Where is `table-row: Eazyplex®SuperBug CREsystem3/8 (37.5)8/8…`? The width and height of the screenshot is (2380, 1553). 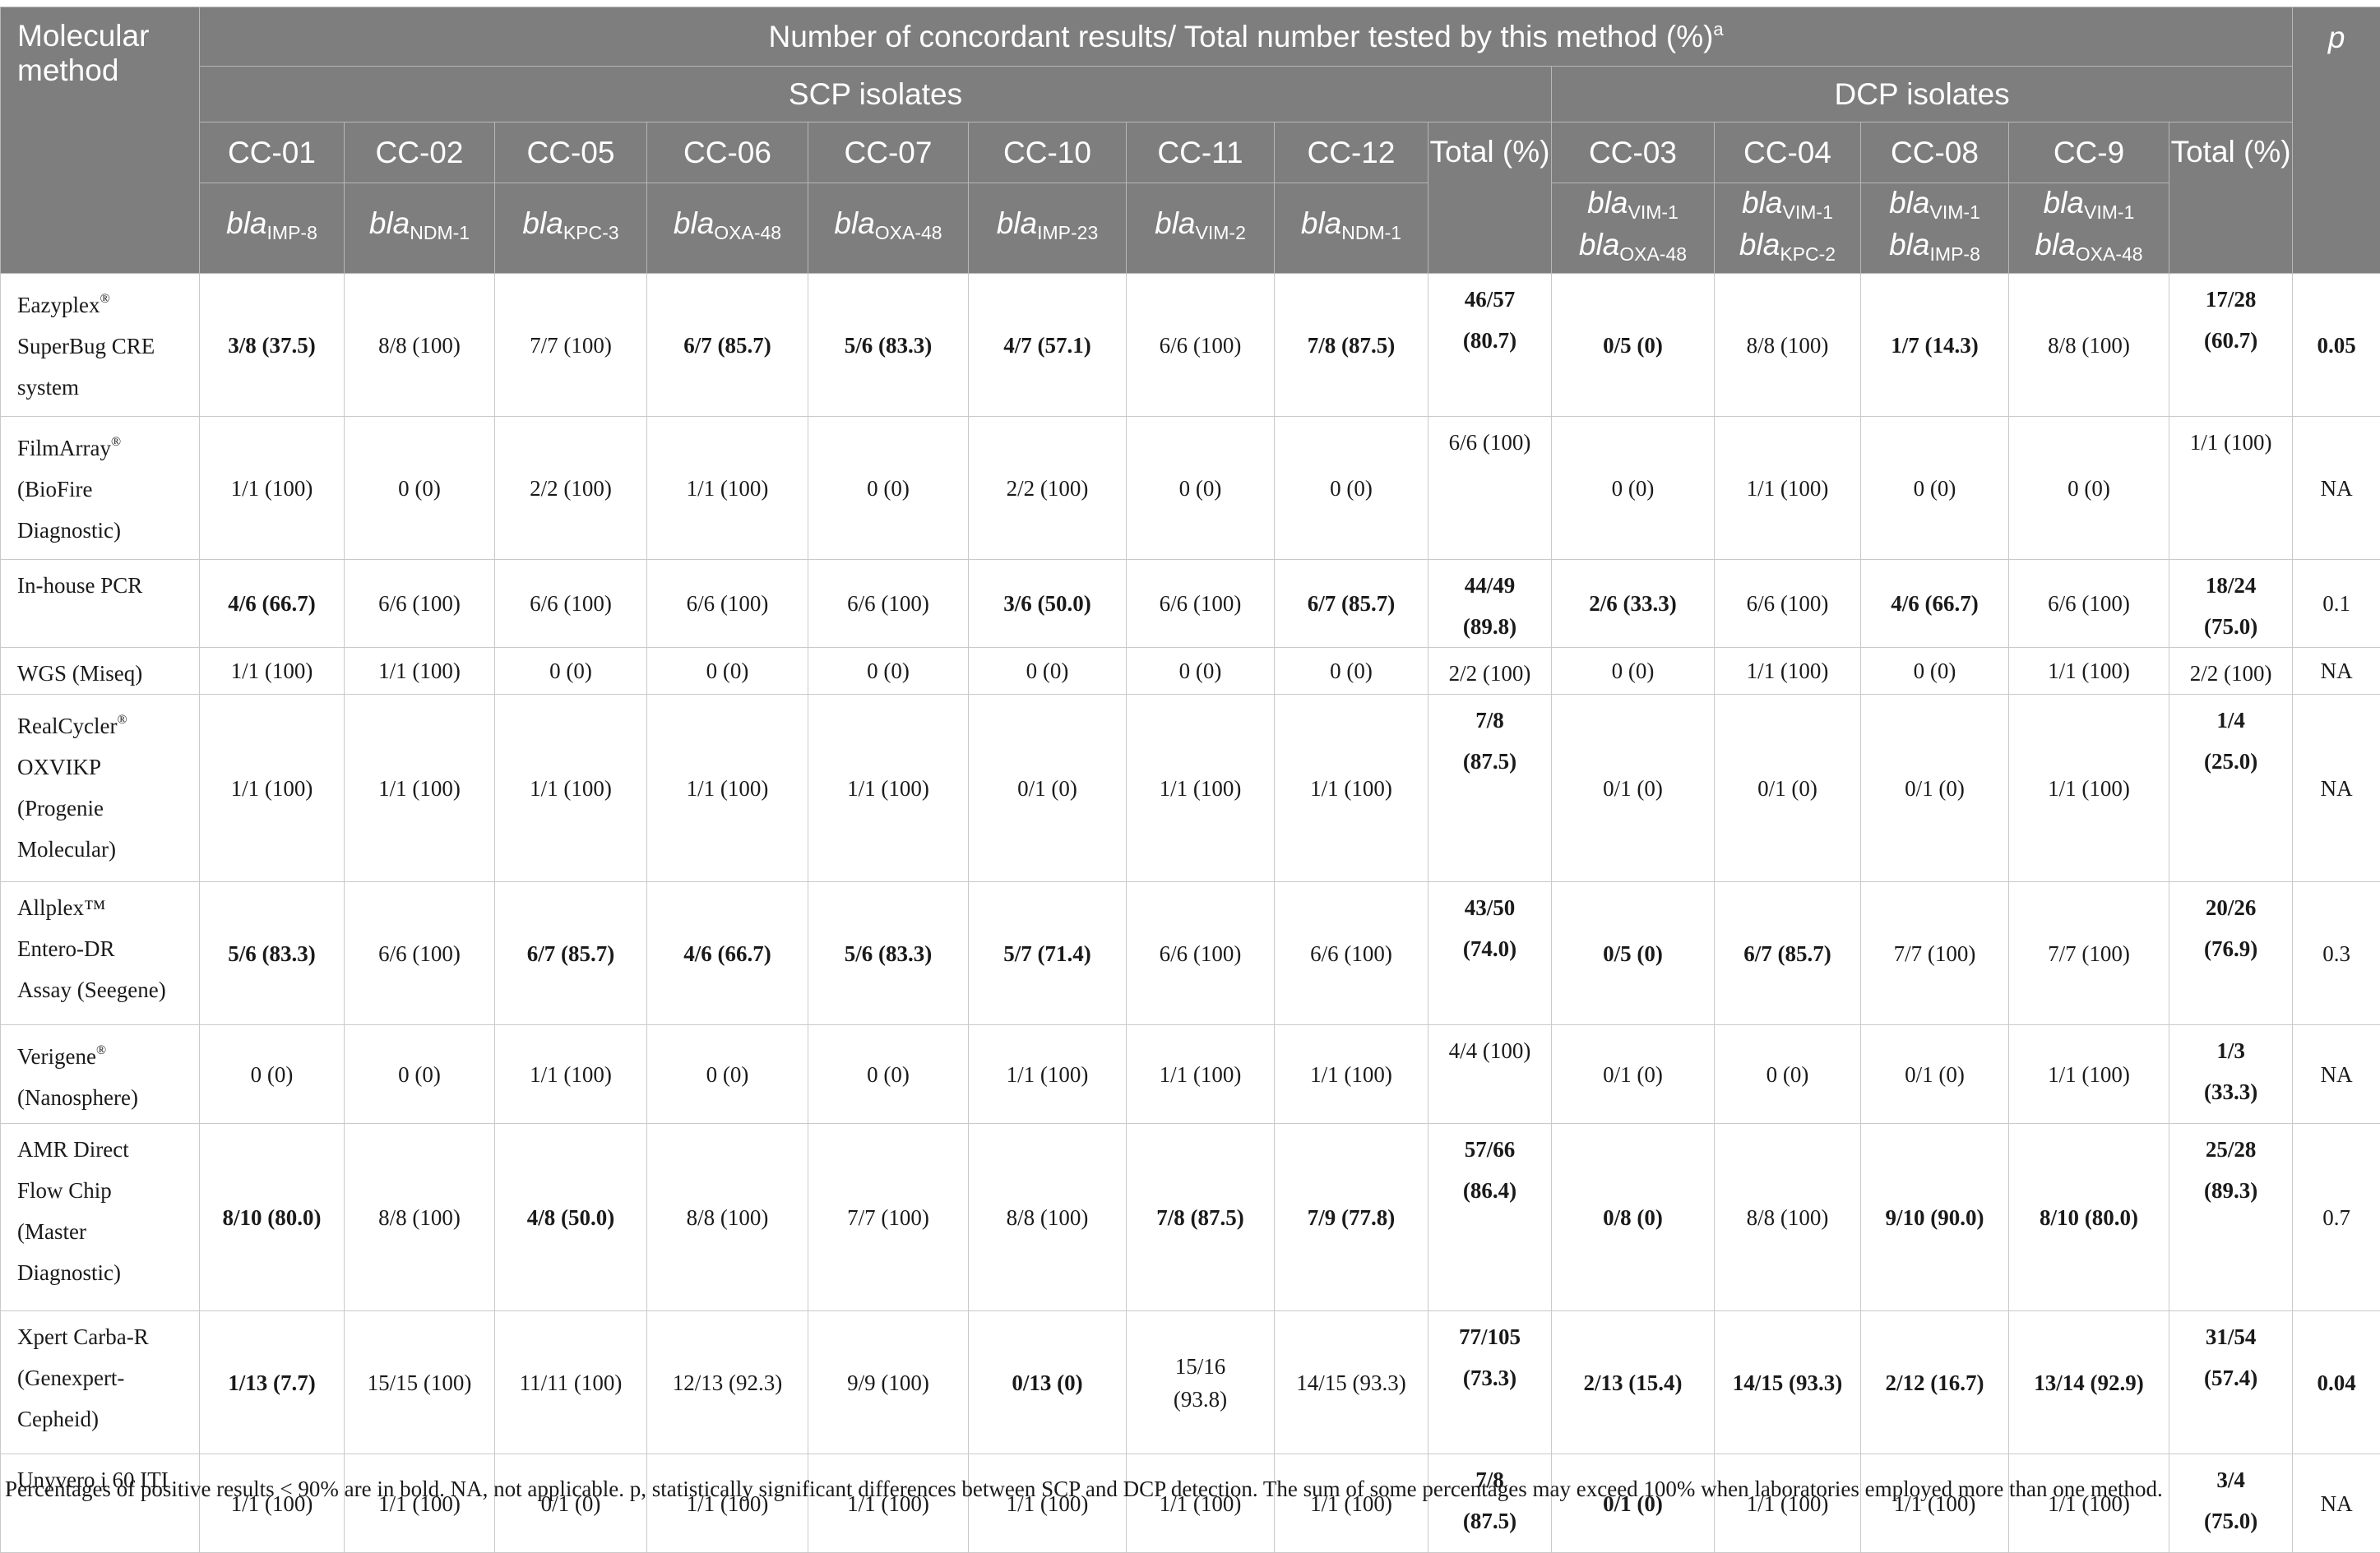
table-row: Eazyplex®SuperBug CREsystem3/8 (37.5)8/8… is located at coordinates (1190, 345).